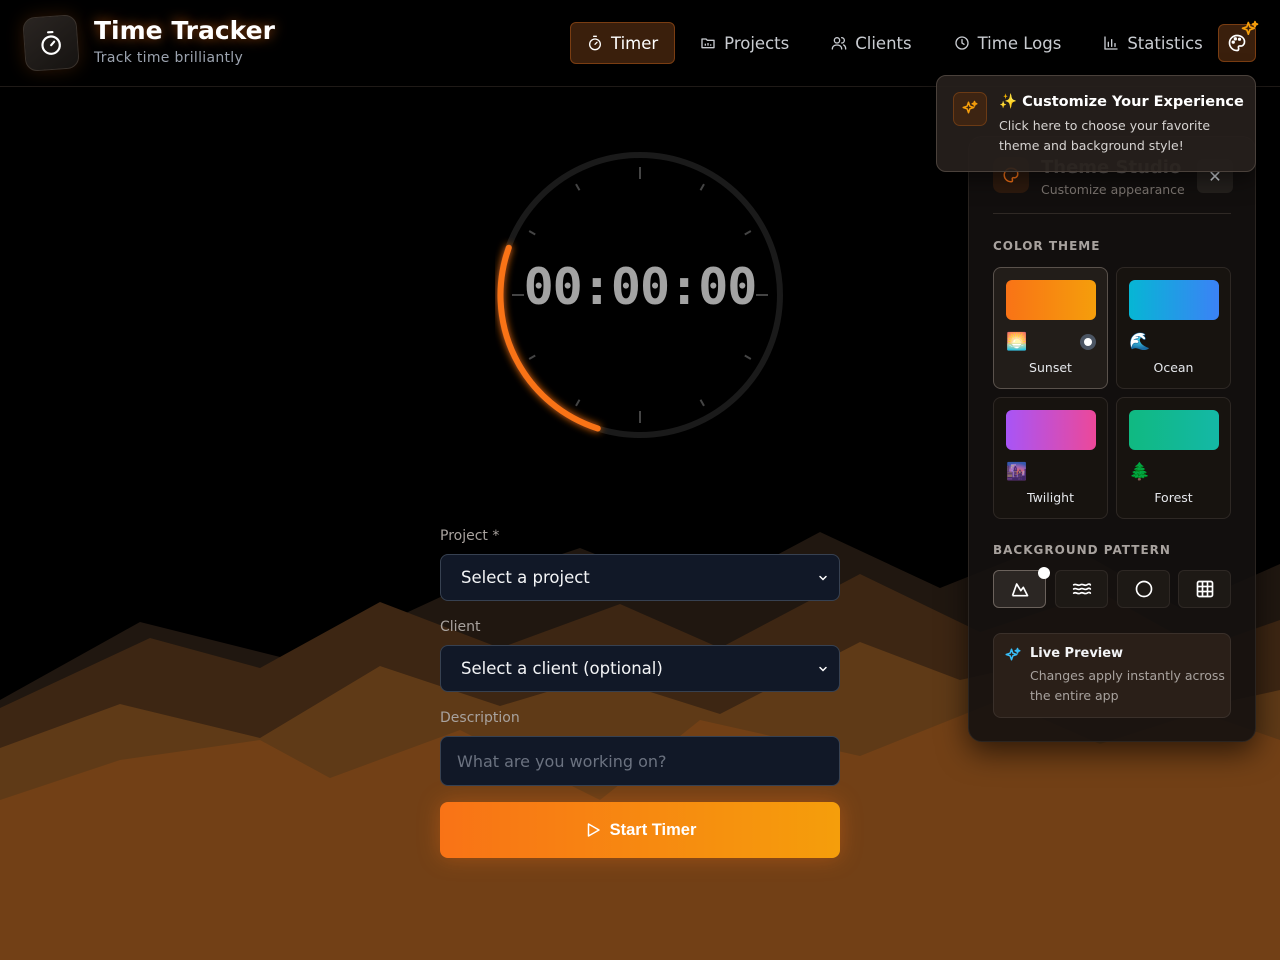 This screenshot has width=1280, height=960. Describe the element at coordinates (1019, 590) in the screenshot. I see `mountain-icon` at that location.